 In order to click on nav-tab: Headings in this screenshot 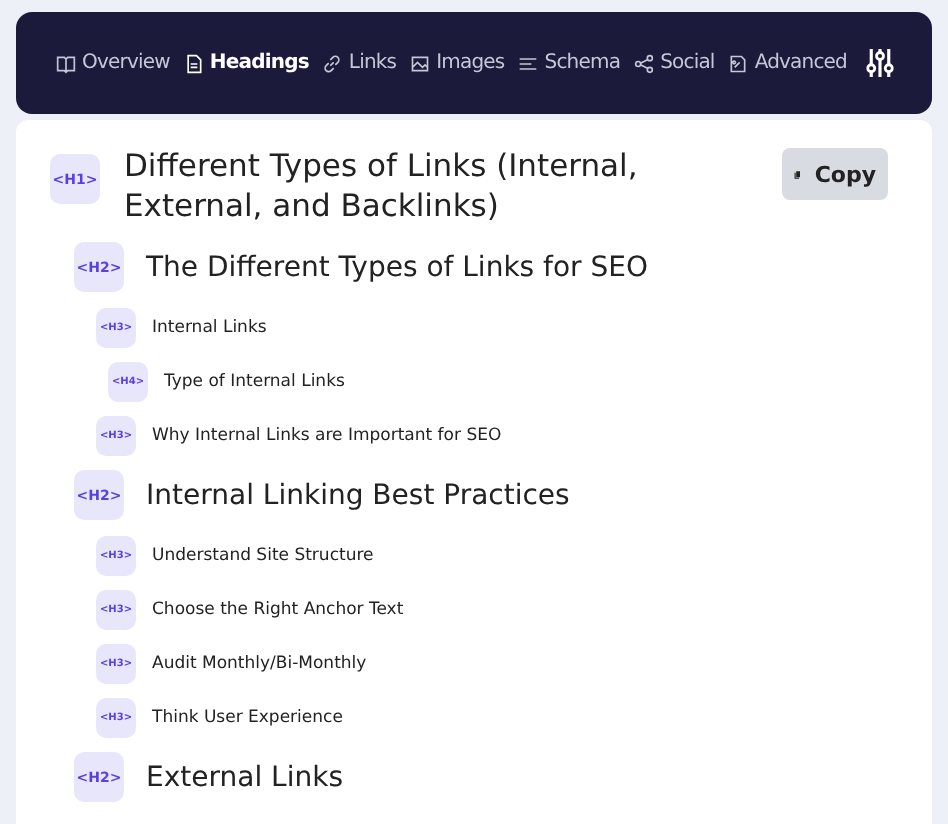, I will do `click(246, 63)`.